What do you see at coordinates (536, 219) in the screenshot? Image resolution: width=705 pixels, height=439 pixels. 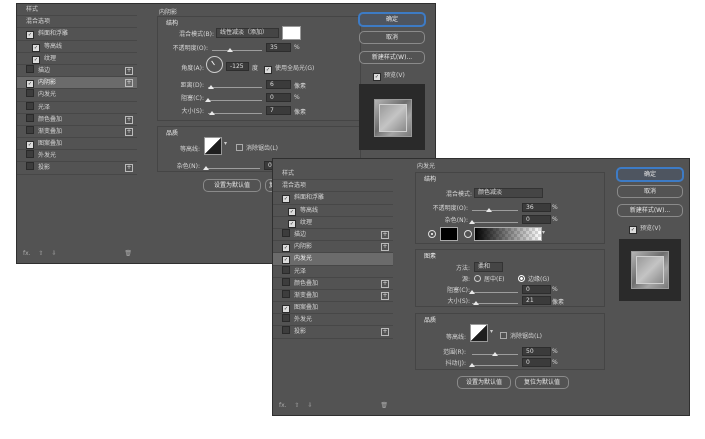 I see `noise-input: 0` at bounding box center [536, 219].